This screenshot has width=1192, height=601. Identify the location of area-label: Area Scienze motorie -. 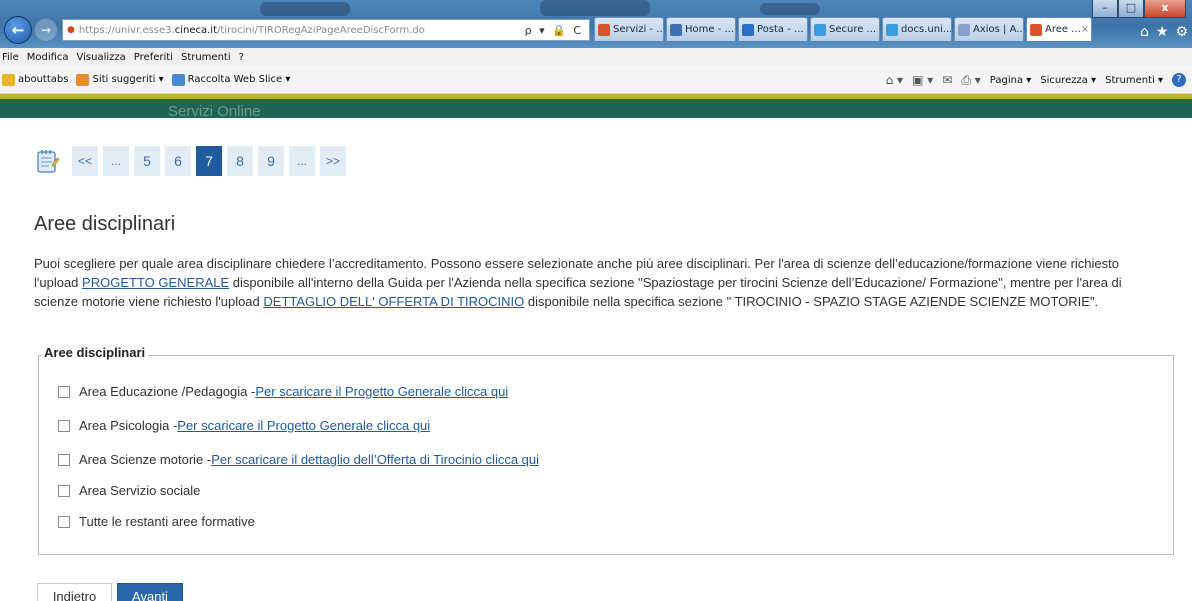
(145, 459).